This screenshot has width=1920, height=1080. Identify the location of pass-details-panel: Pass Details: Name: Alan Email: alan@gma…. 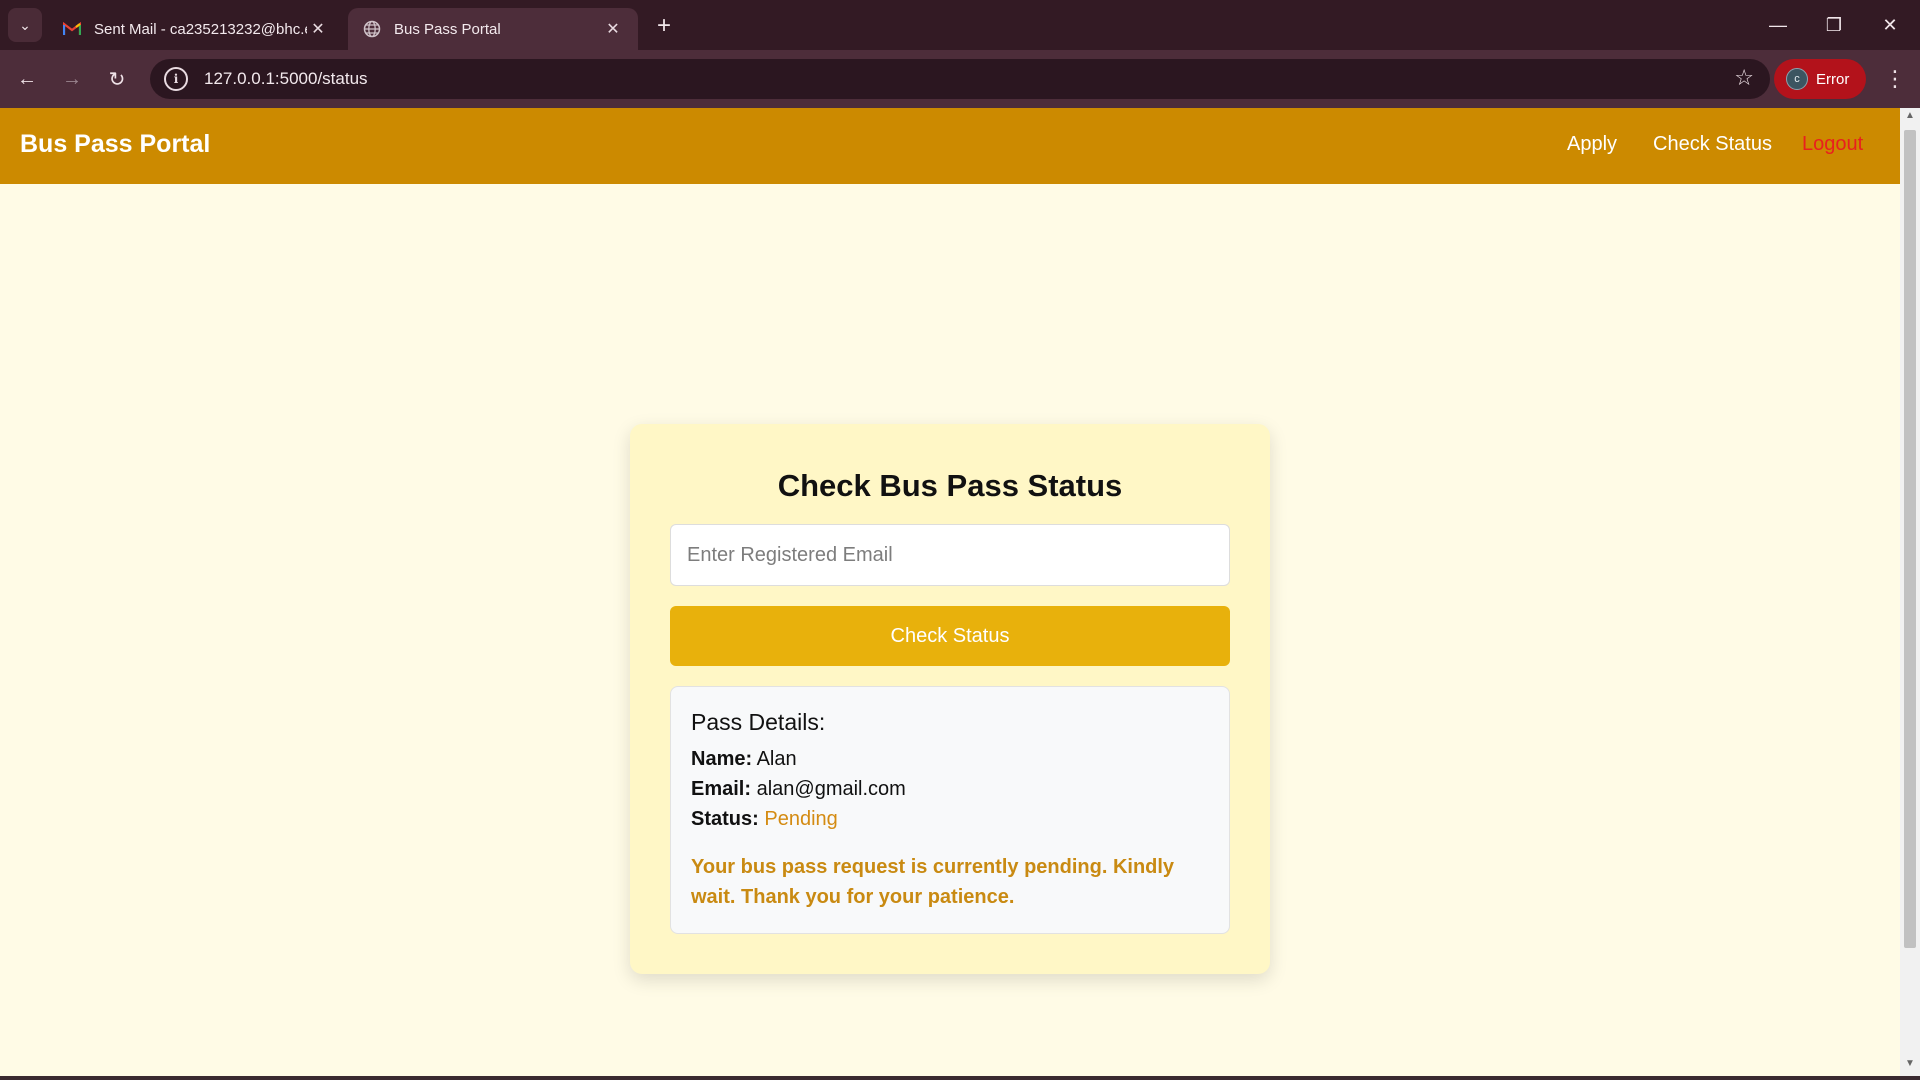
(950, 810).